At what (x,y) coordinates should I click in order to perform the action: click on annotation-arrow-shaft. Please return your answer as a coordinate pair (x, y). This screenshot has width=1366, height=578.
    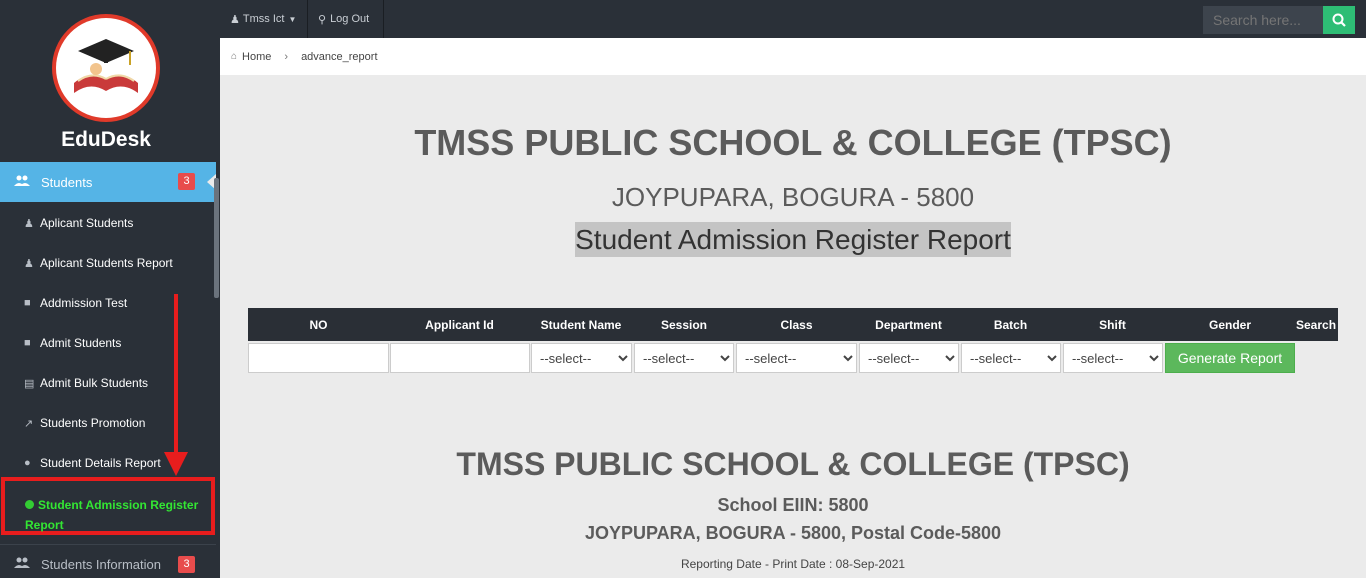
    Looking at the image, I should click on (176, 374).